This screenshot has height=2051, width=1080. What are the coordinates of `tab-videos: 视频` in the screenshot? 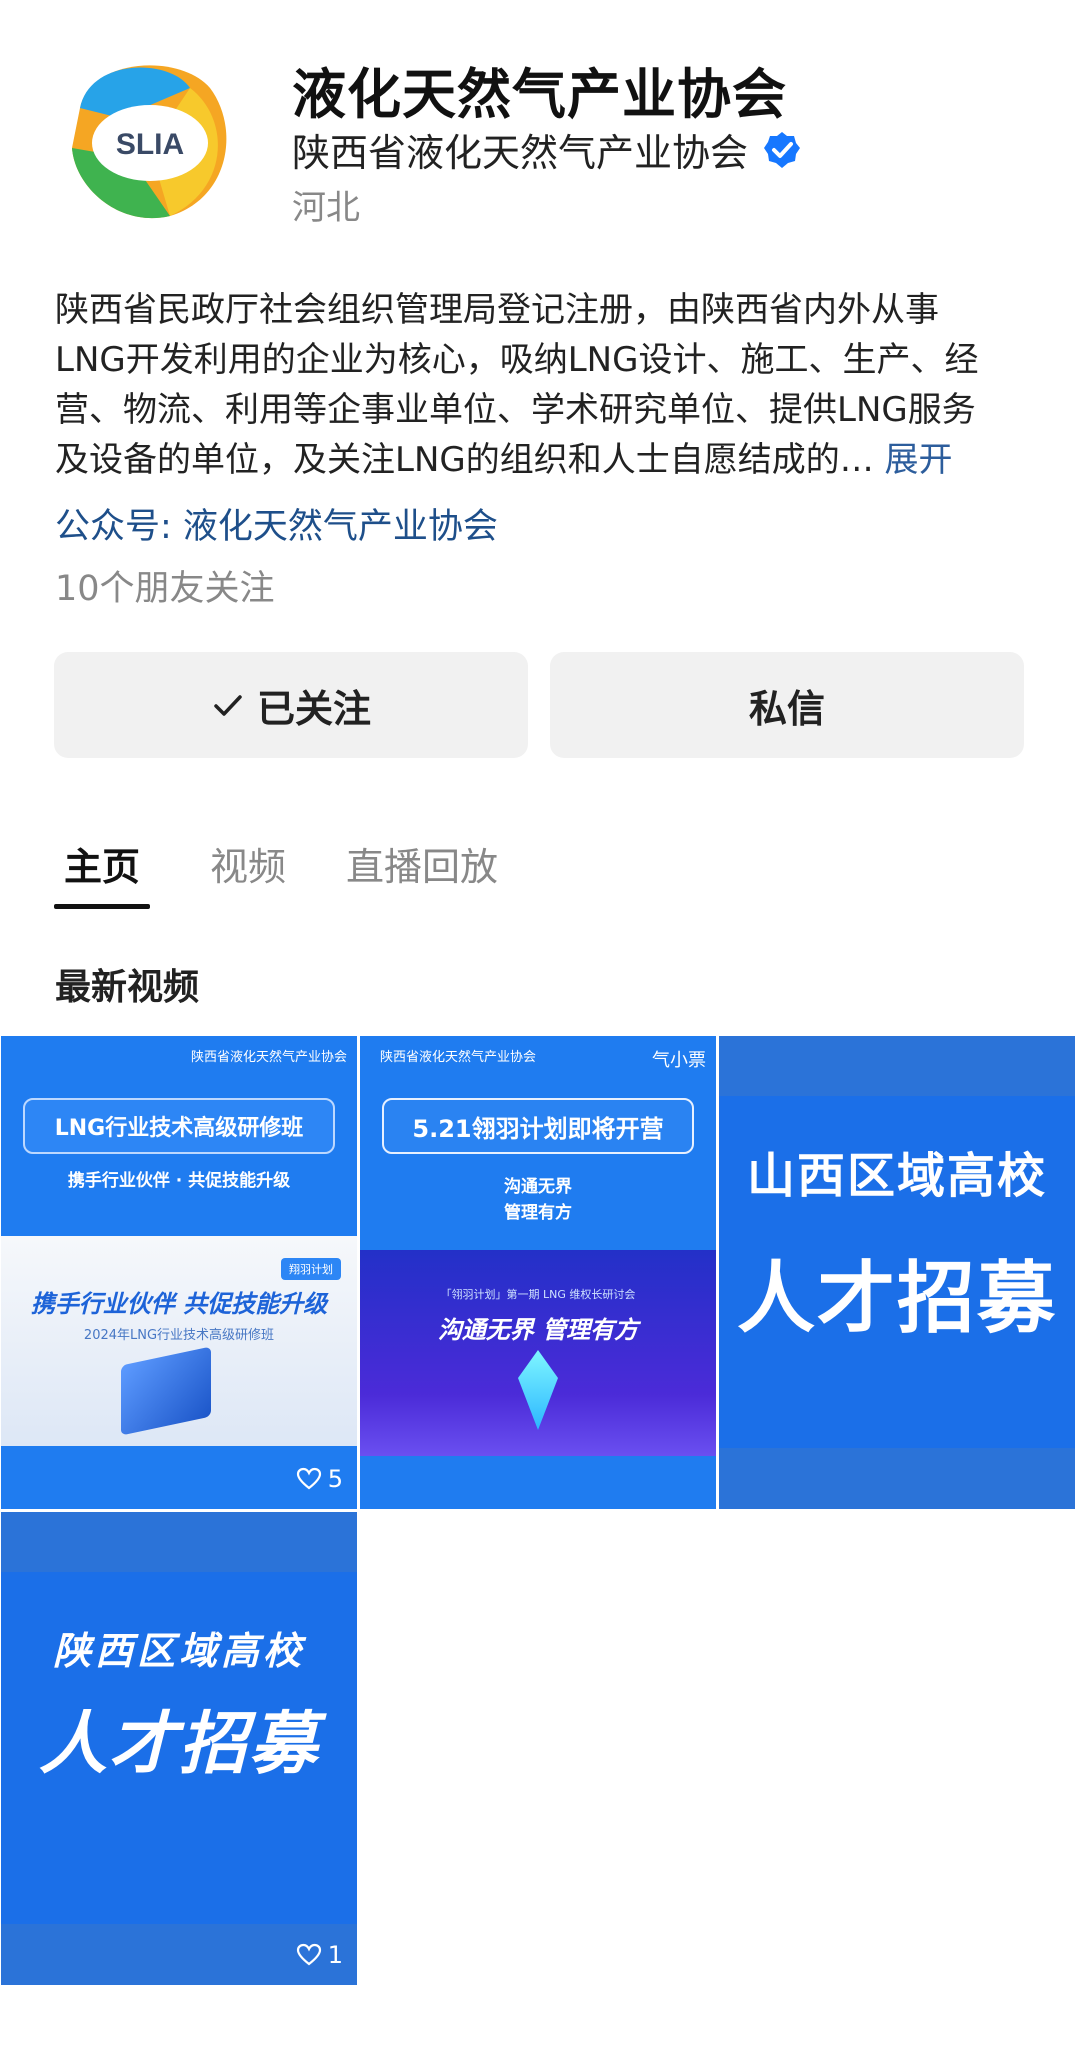 It's located at (248, 872).